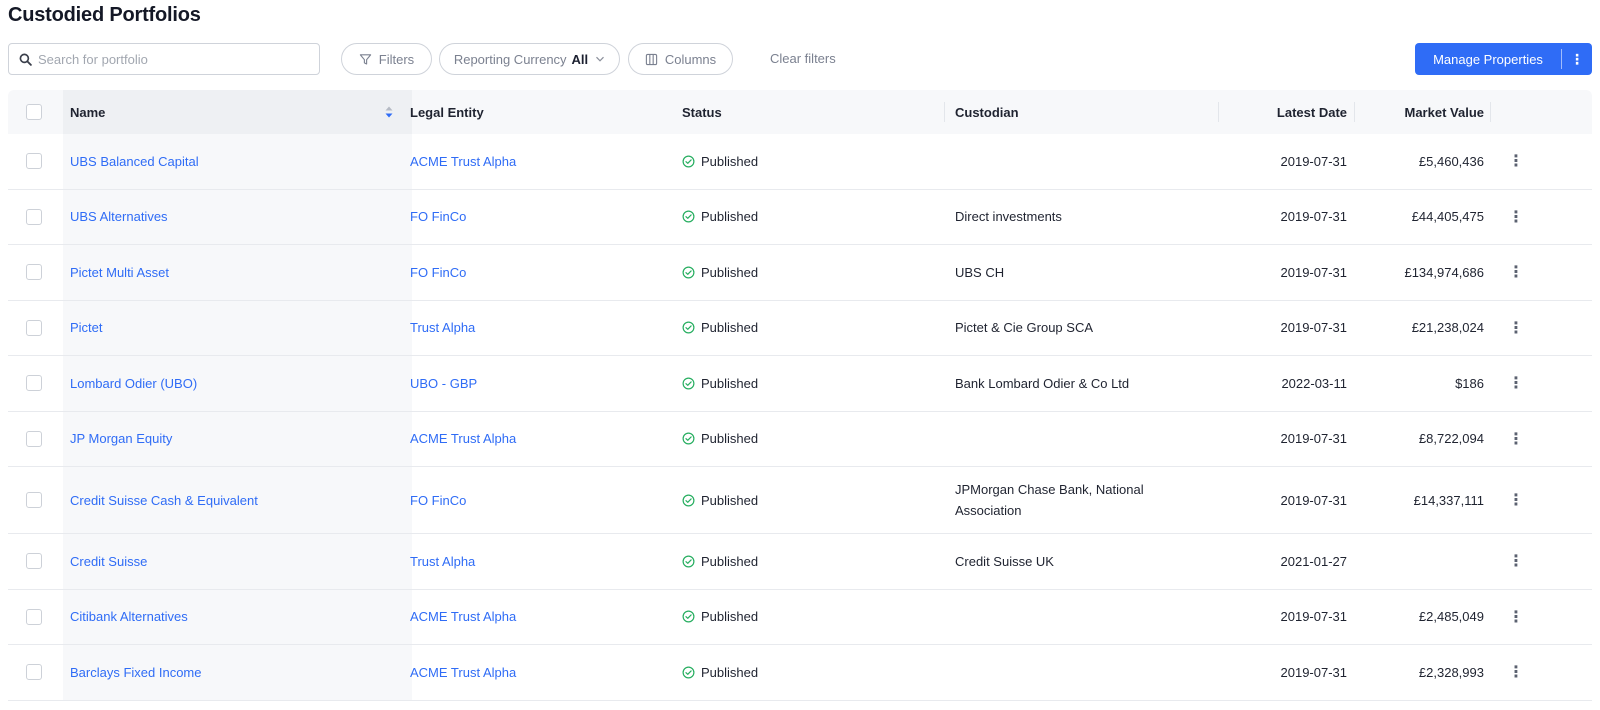 The width and height of the screenshot is (1600, 710). Describe the element at coordinates (134, 161) in the screenshot. I see `portfolio-name-link: UBS Balanced Capital` at that location.